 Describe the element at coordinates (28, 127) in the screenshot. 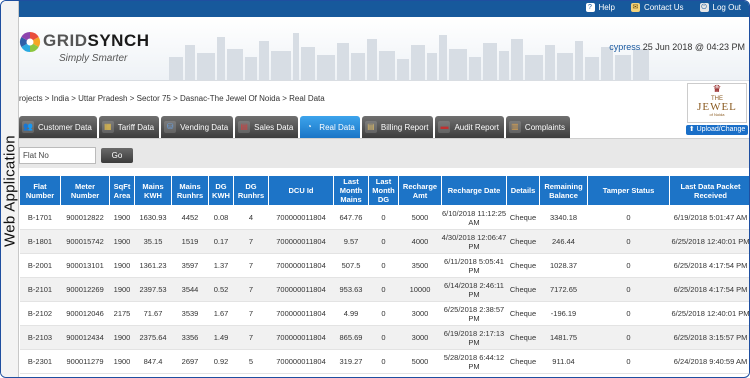

I see `customer-icon: 👥` at that location.